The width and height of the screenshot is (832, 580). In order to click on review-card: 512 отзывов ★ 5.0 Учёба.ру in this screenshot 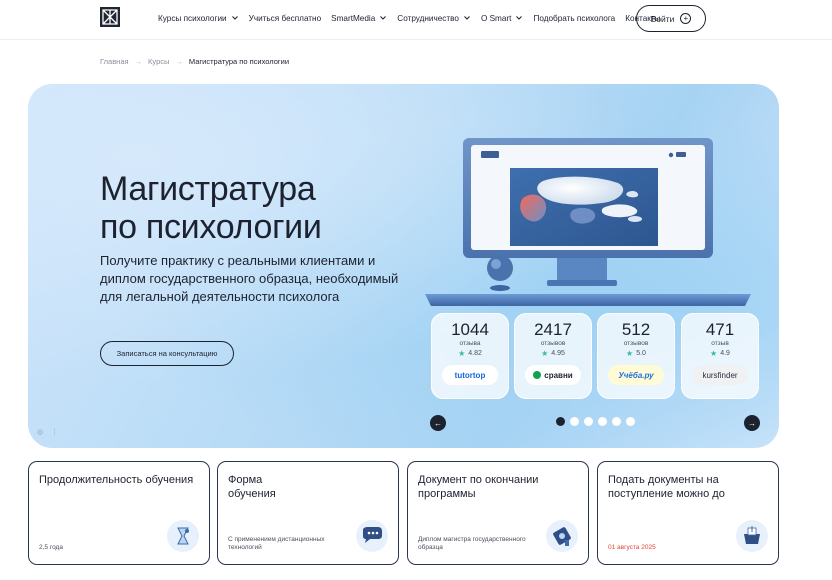, I will do `click(636, 356)`.